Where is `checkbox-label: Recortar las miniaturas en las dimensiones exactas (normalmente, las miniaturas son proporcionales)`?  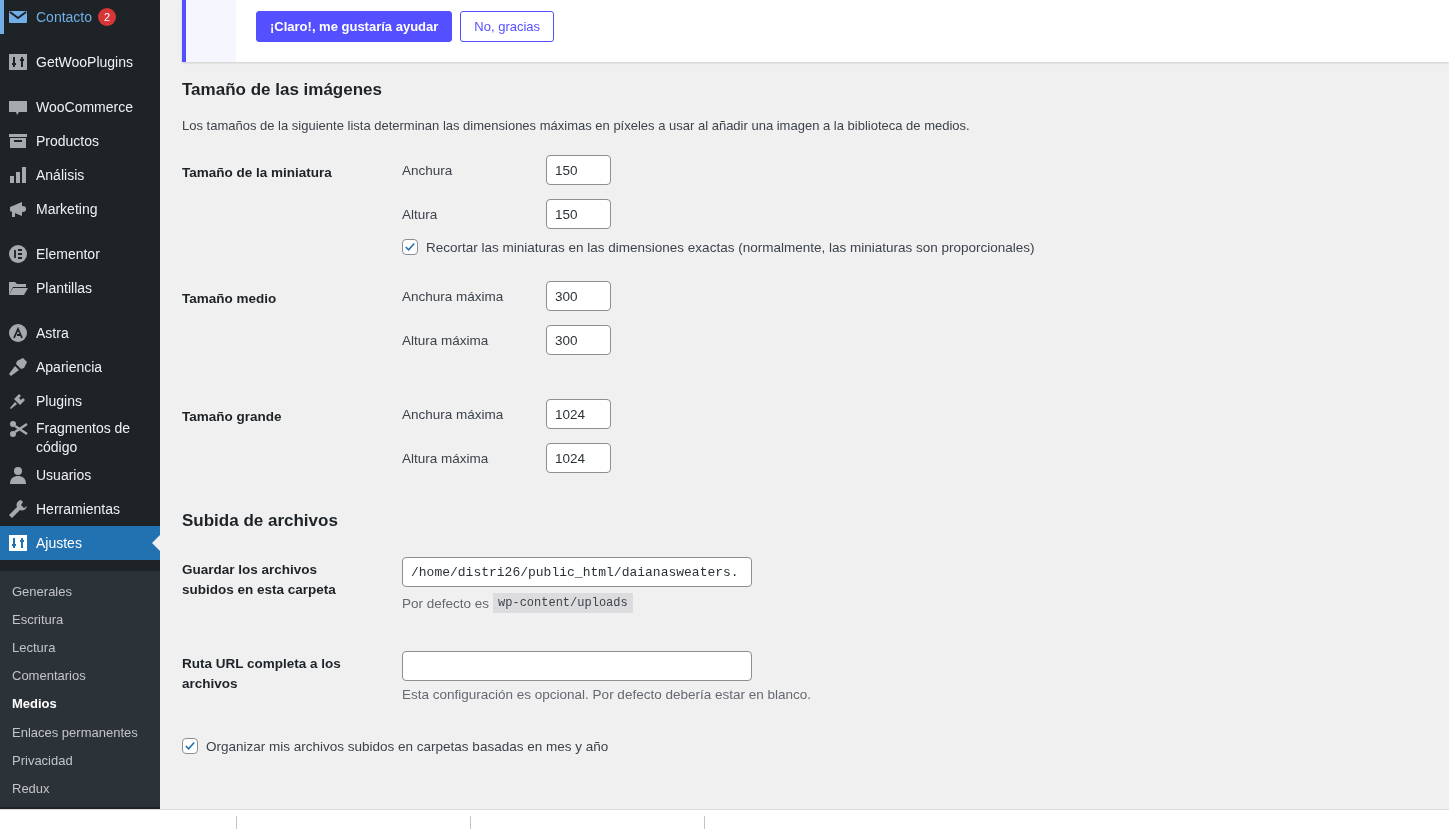
checkbox-label: Recortar las miniaturas en las dimensiones exactas (normalmente, las miniaturas son proporcionales) is located at coordinates (730, 247).